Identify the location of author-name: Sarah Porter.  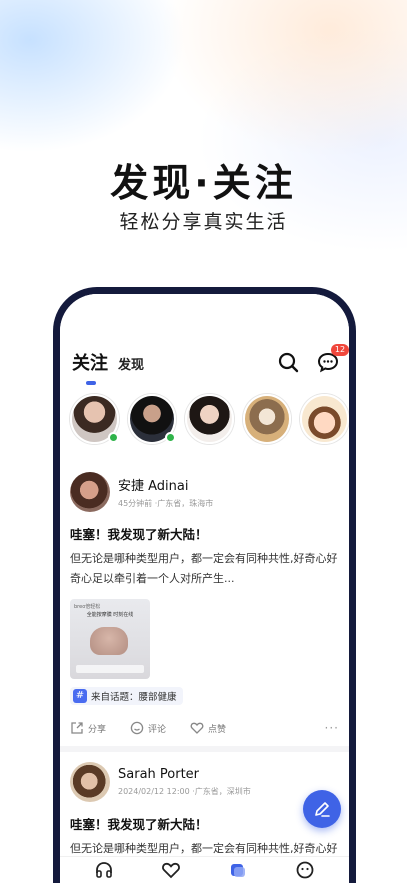
(184, 774).